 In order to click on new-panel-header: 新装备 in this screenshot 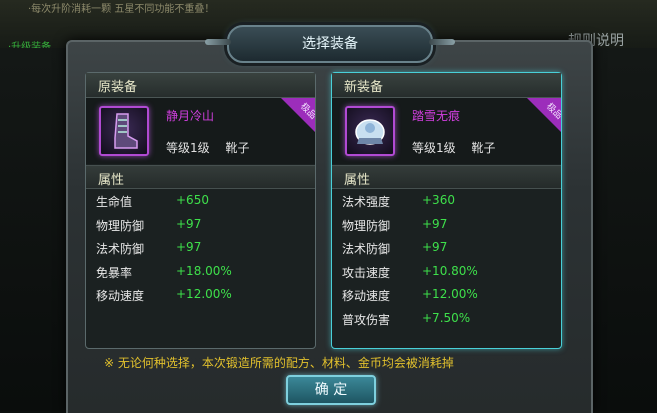, I will do `click(446, 85)`.